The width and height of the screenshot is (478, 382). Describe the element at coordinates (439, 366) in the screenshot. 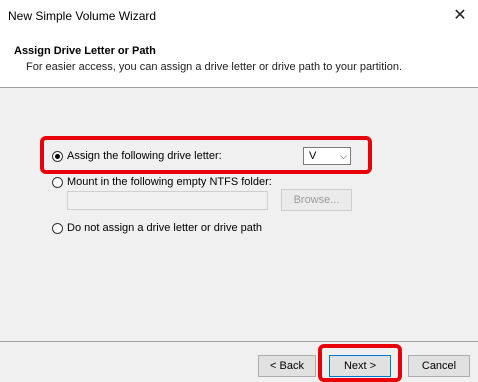

I see `cancel-button: Cancel` at that location.